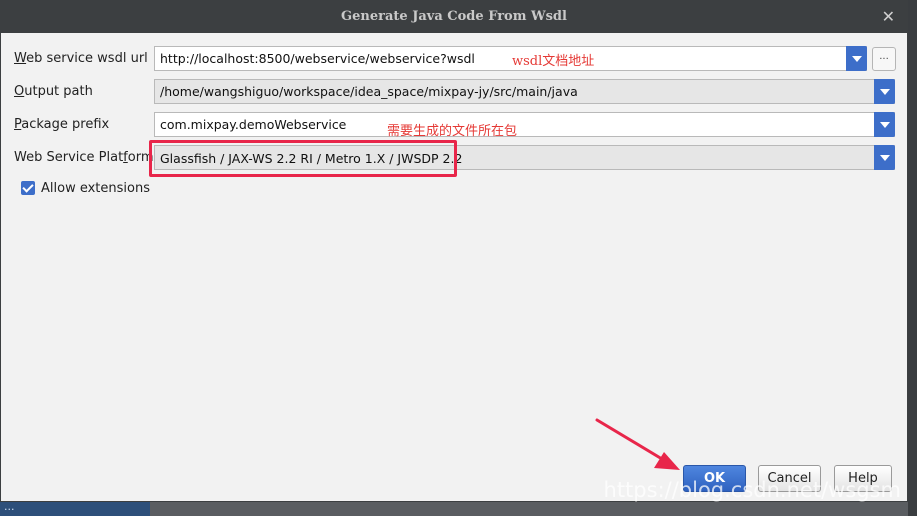 The height and width of the screenshot is (516, 917). I want to click on annotation-arrow-icon, so click(637, 444).